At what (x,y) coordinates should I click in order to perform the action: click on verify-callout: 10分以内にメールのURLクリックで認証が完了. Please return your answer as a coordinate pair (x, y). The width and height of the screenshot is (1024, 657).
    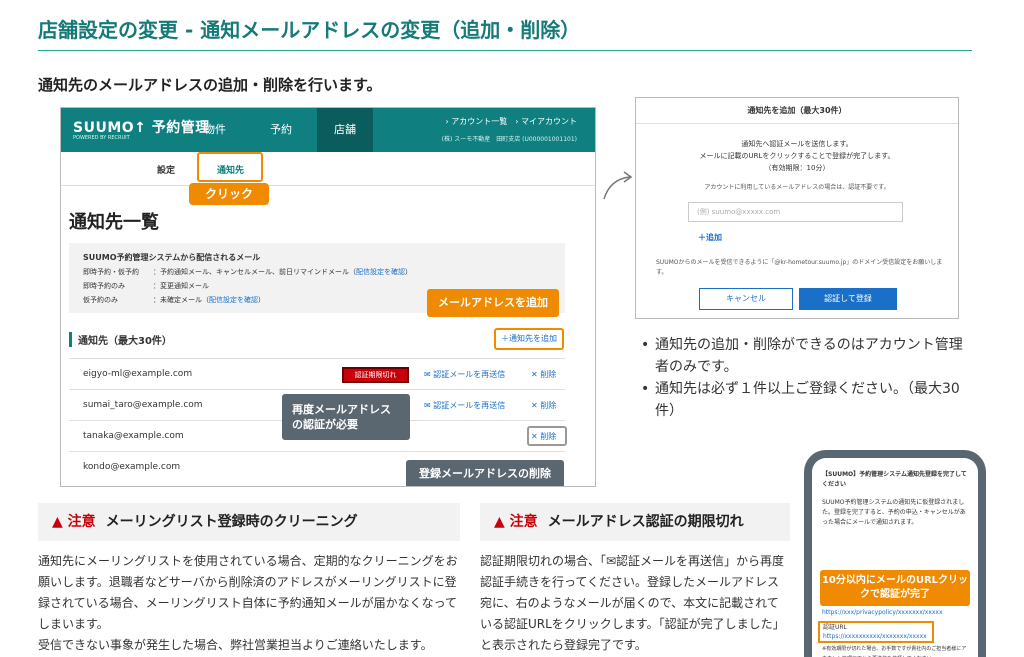
    Looking at the image, I should click on (895, 588).